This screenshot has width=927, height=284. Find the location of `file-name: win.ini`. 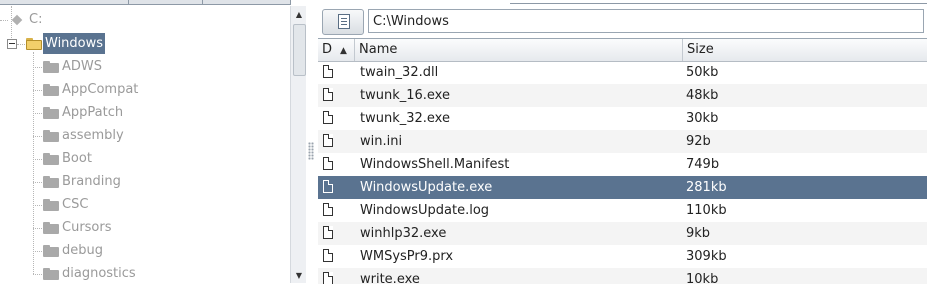

file-name: win.ini is located at coordinates (381, 141).